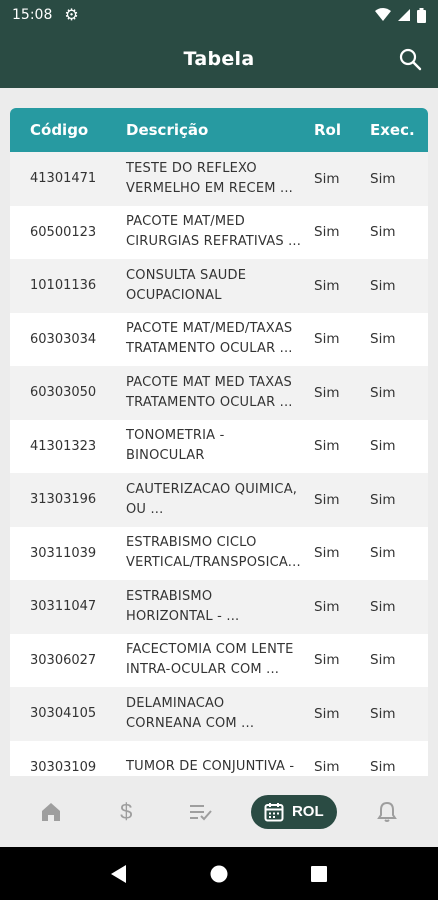 Image resolution: width=438 pixels, height=900 pixels. I want to click on cell-description-line1: PACOTE MAT/MED/TAXAS, so click(209, 329).